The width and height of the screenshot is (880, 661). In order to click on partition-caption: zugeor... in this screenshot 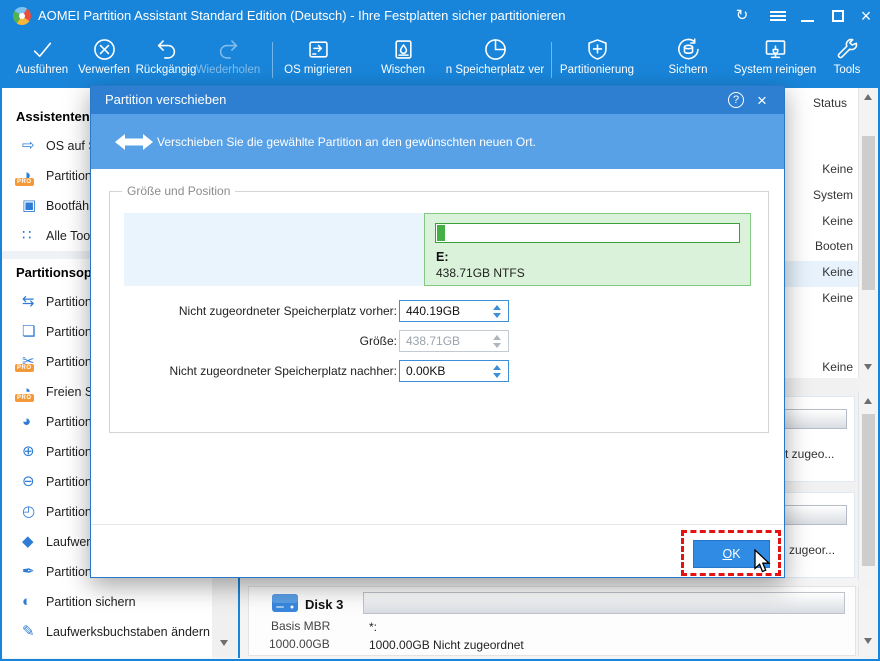, I will do `click(812, 550)`.